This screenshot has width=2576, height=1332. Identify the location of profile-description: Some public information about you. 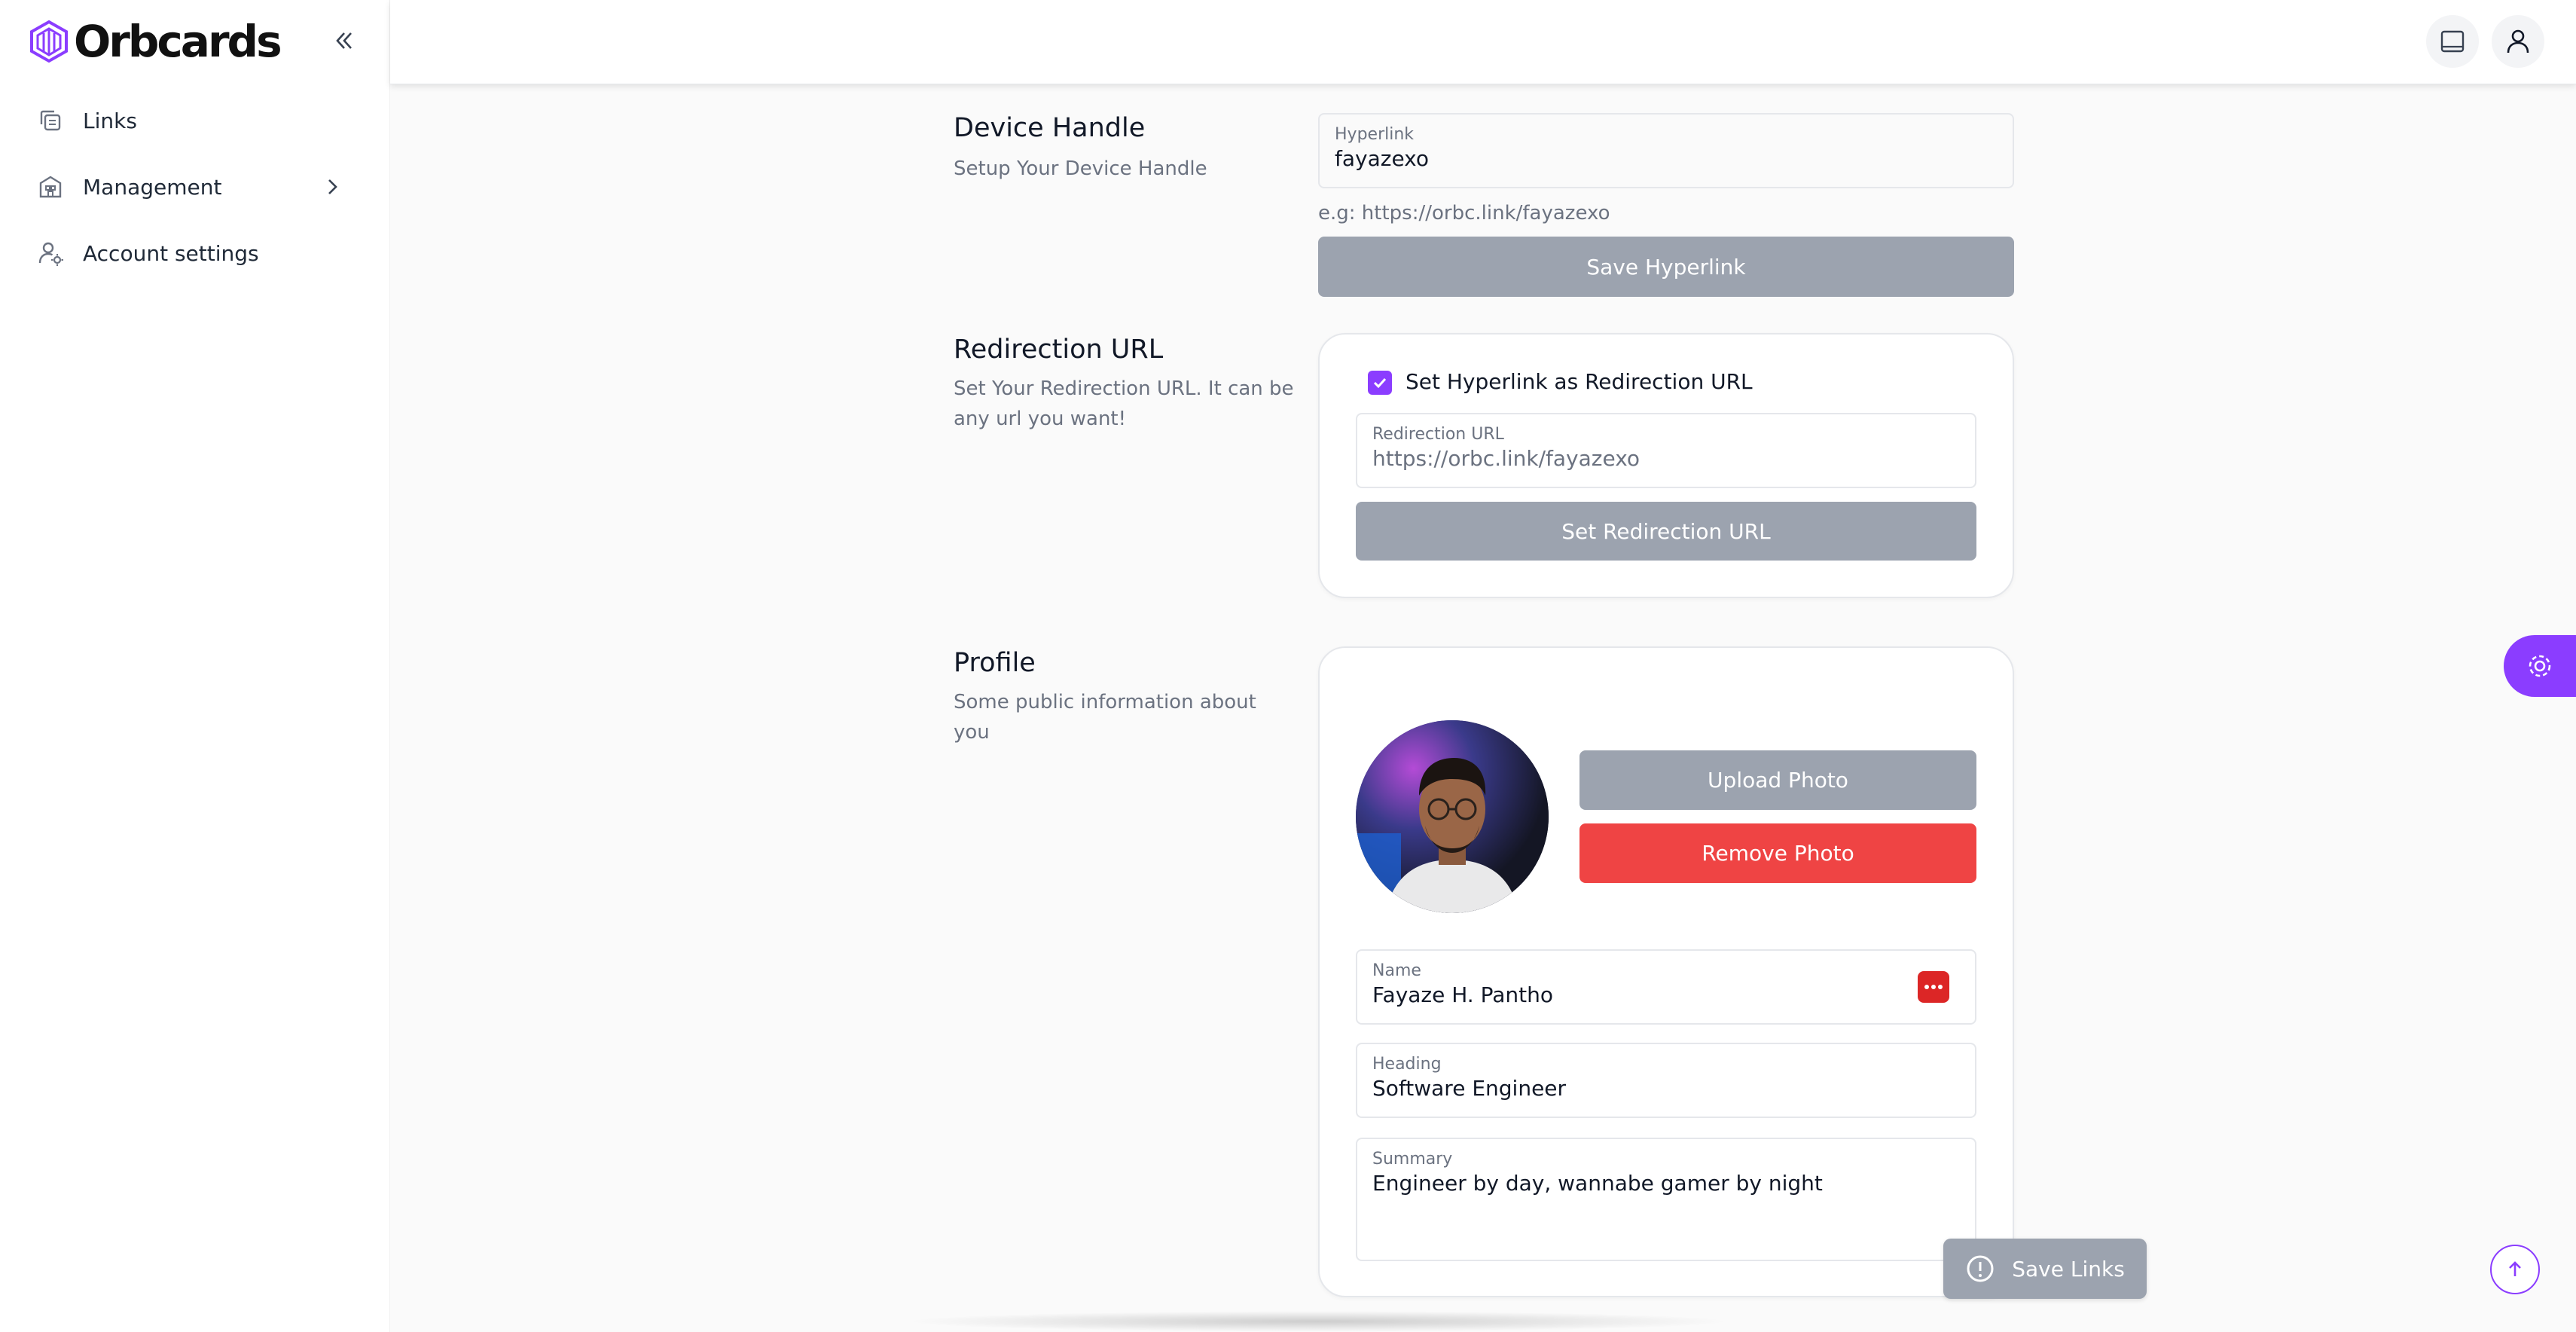
(1105, 717).